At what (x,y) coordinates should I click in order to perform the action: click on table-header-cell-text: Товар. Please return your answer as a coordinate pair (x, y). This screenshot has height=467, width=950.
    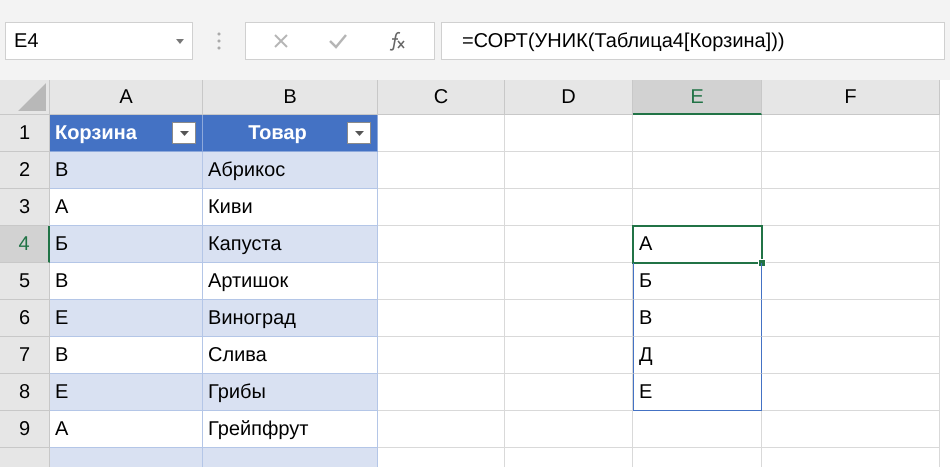
    Looking at the image, I should click on (277, 133).